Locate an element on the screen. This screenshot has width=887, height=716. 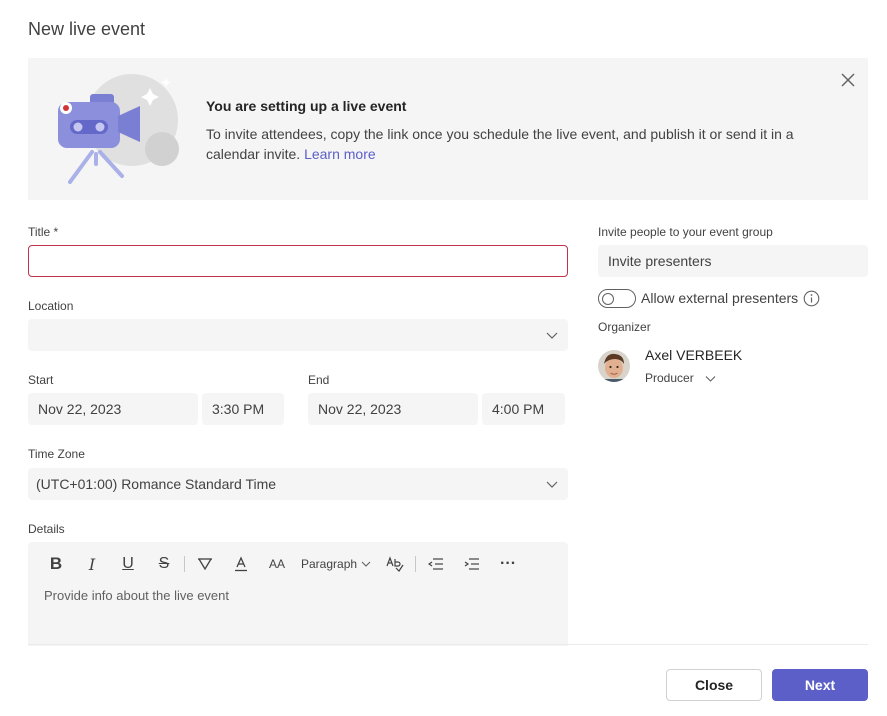
decrease-indent-icon is located at coordinates (436, 564).